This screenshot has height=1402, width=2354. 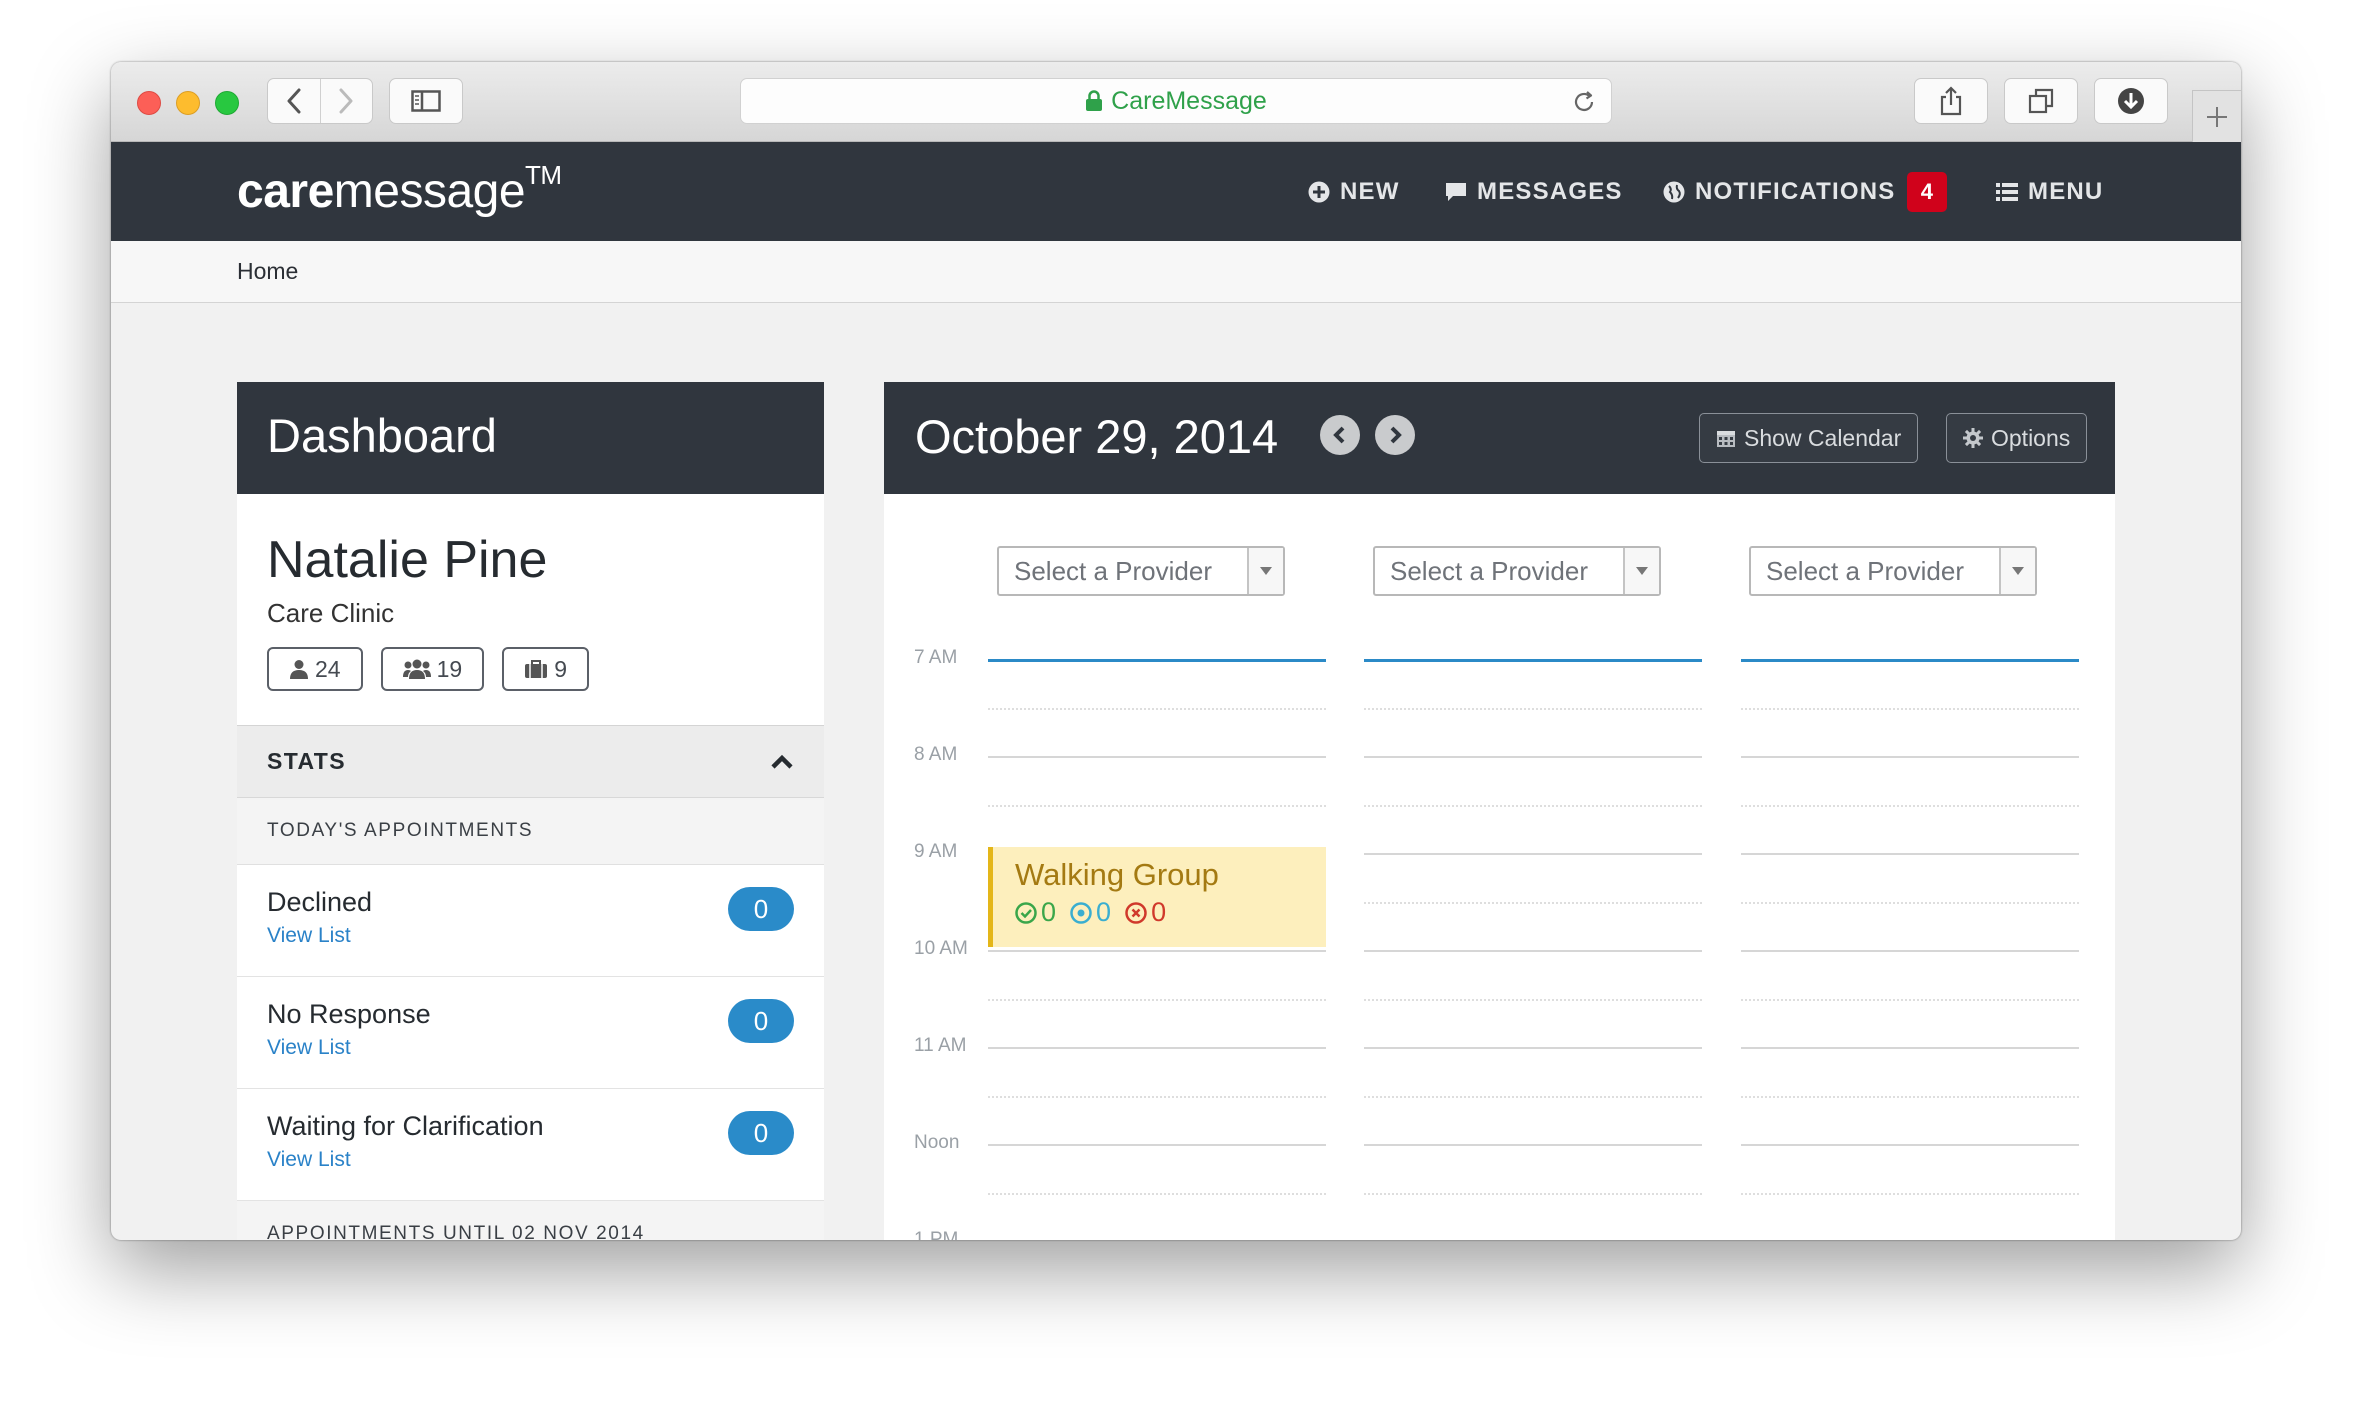 I want to click on minimize-window-button, so click(x=188, y=103).